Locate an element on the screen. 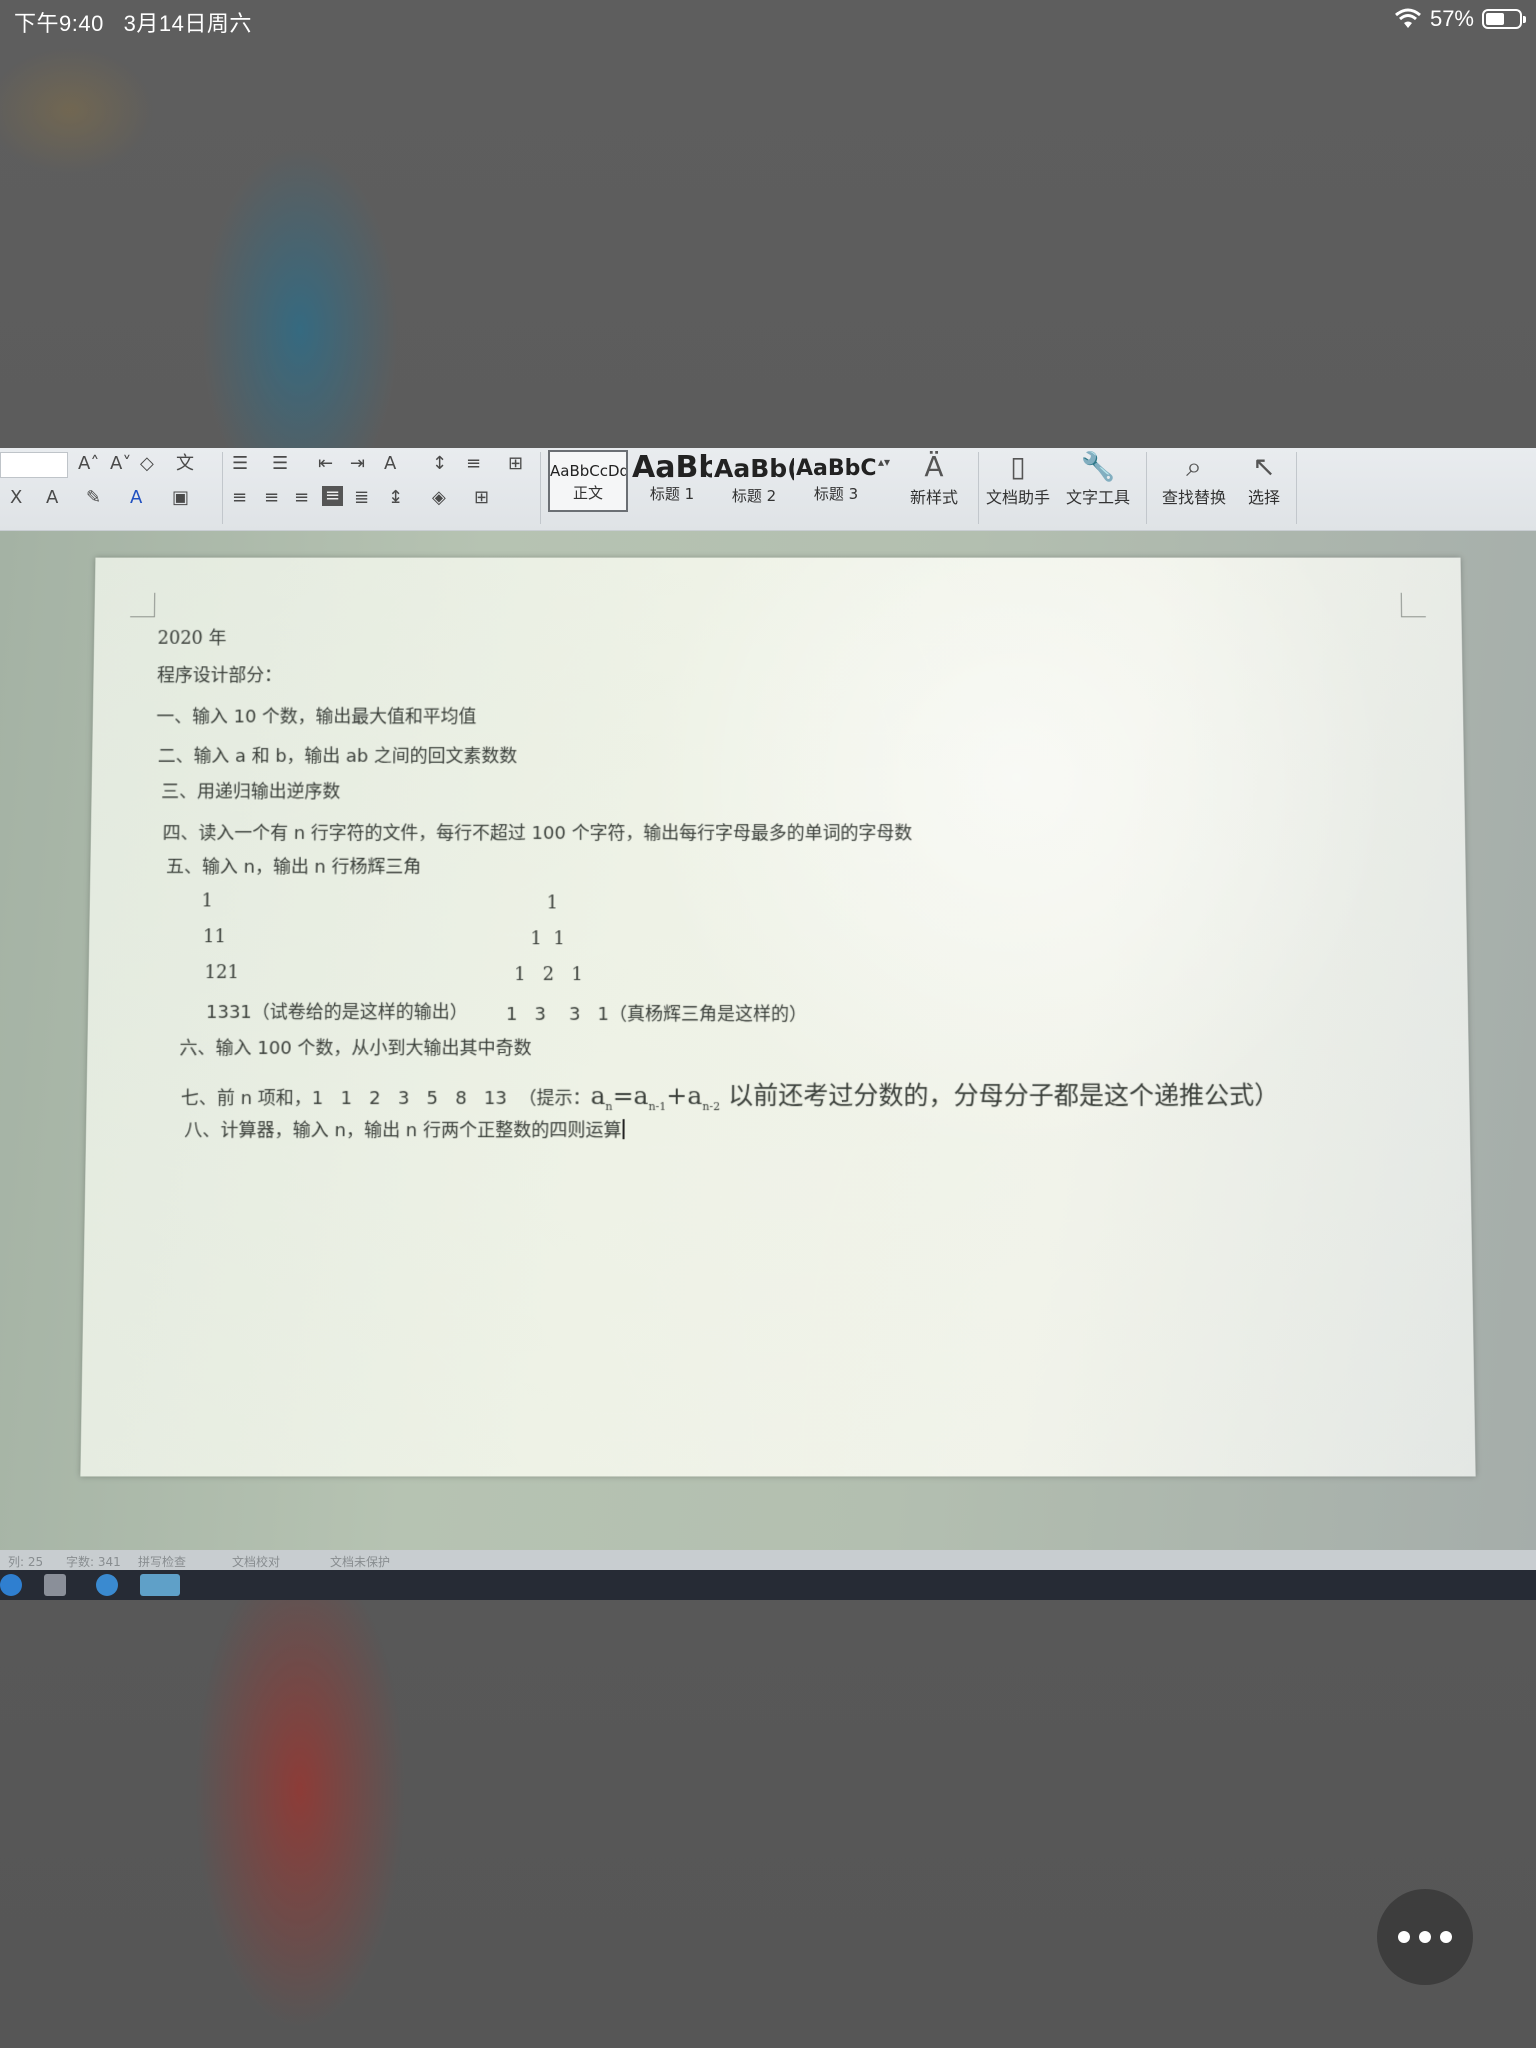 This screenshot has height=2048, width=1536. new-style-label: 新样式 is located at coordinates (934, 497).